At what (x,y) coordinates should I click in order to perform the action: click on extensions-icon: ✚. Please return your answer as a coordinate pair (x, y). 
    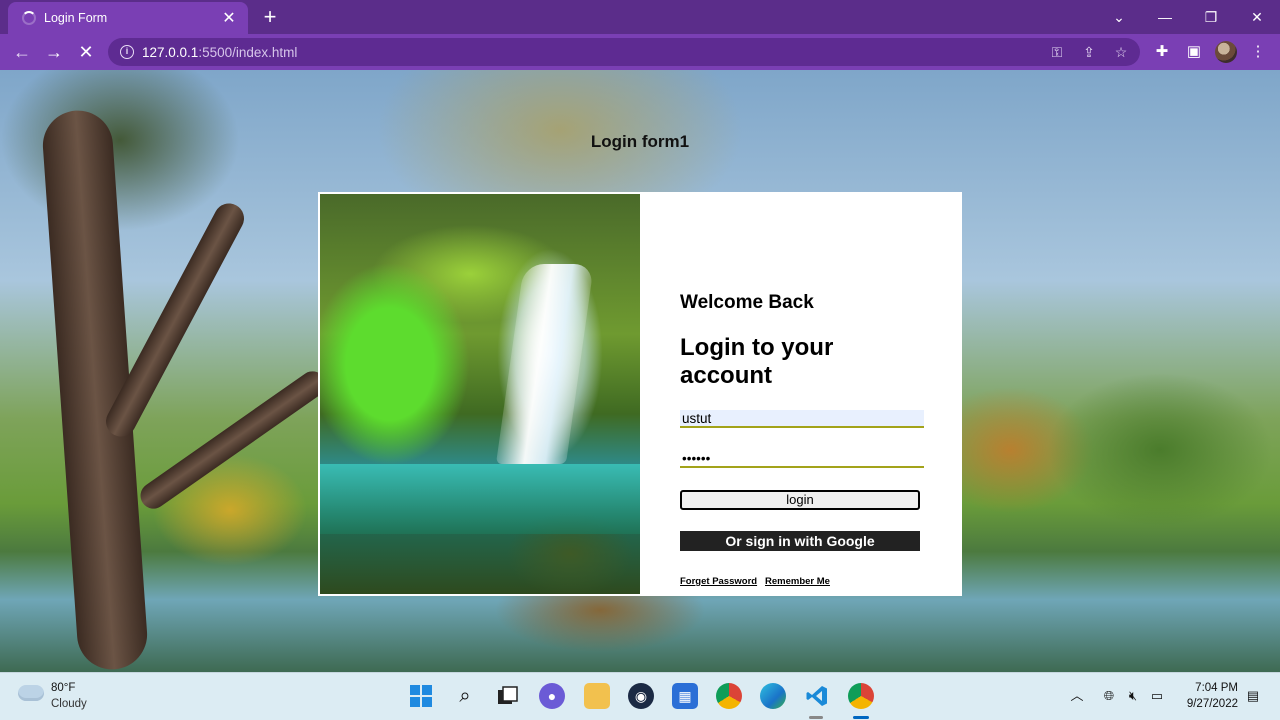
    Looking at the image, I should click on (1162, 52).